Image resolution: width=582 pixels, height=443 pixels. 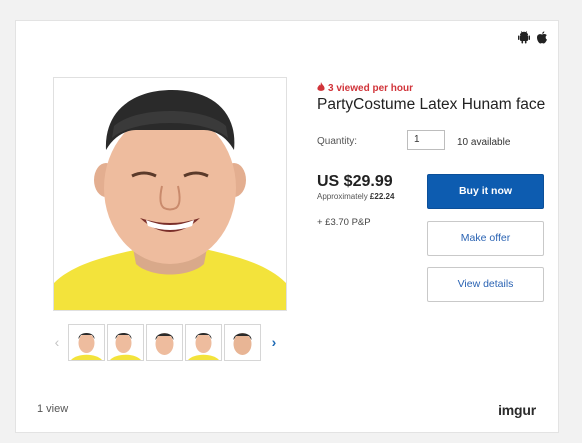 What do you see at coordinates (371, 88) in the screenshot?
I see `viewed-text: 3 viewed per hour` at bounding box center [371, 88].